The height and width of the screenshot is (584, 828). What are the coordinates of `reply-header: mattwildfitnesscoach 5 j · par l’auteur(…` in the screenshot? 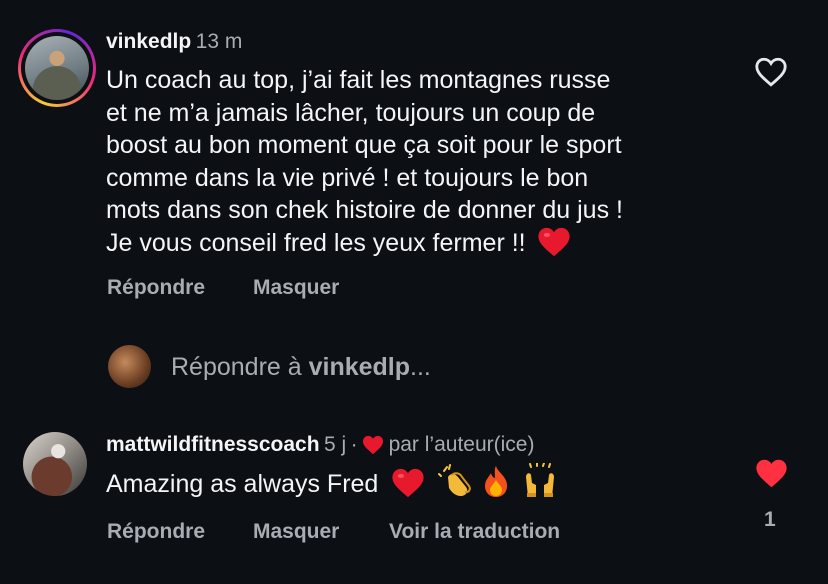 It's located at (320, 445).